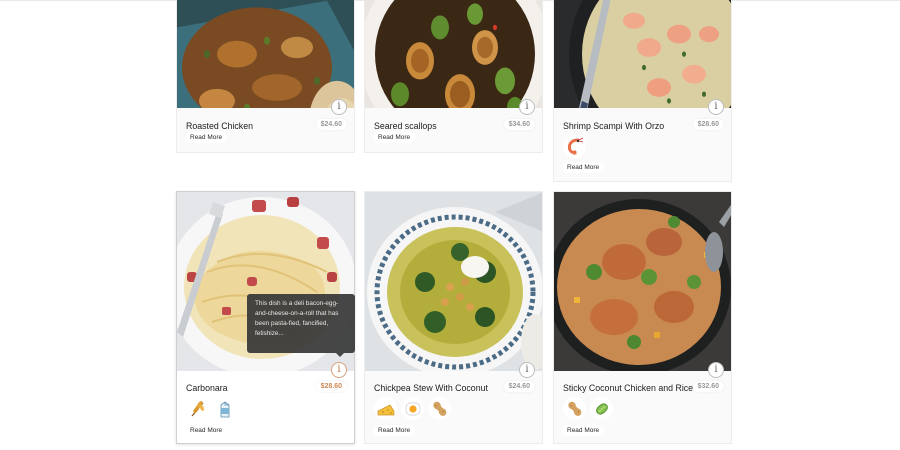  Describe the element at coordinates (453, 54) in the screenshot. I see `seared-scallops-photo` at that location.